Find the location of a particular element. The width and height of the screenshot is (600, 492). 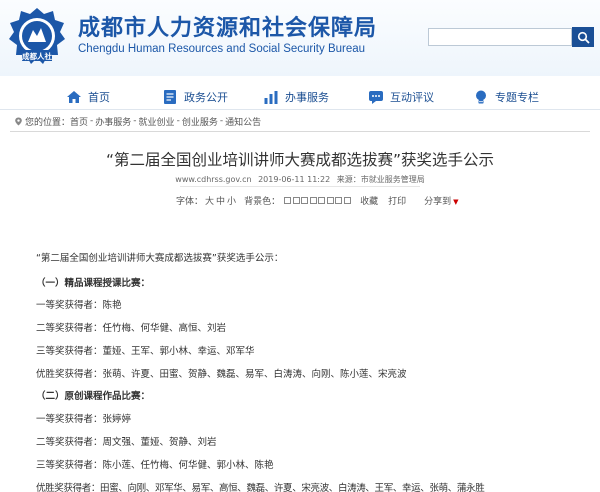

award-line: 二等奖获得者：任竹梅、何华健、高恒、刘岩 is located at coordinates (131, 328).